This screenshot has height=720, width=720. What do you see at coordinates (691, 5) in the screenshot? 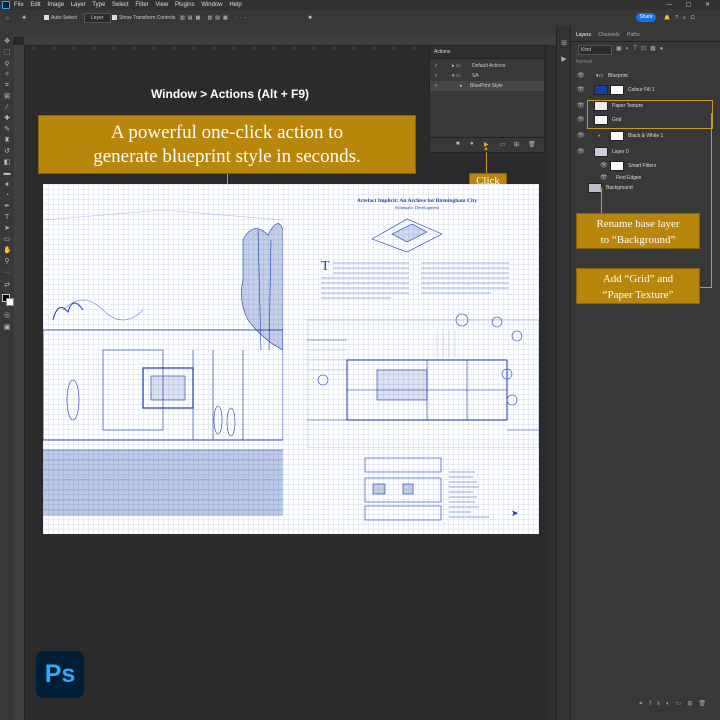
I see `window-controls: — ▢ ✕` at bounding box center [691, 5].